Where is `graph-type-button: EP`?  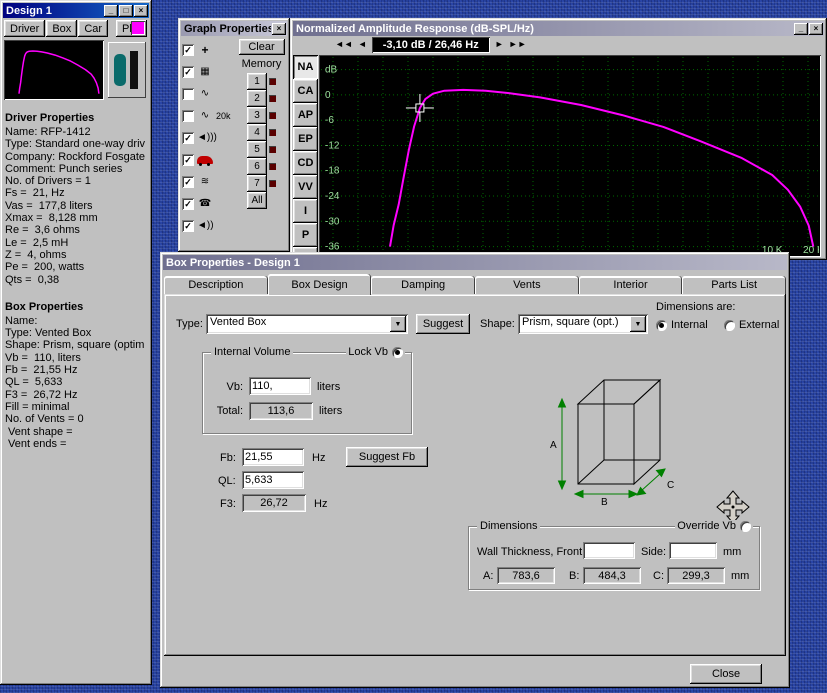 graph-type-button: EP is located at coordinates (305, 139).